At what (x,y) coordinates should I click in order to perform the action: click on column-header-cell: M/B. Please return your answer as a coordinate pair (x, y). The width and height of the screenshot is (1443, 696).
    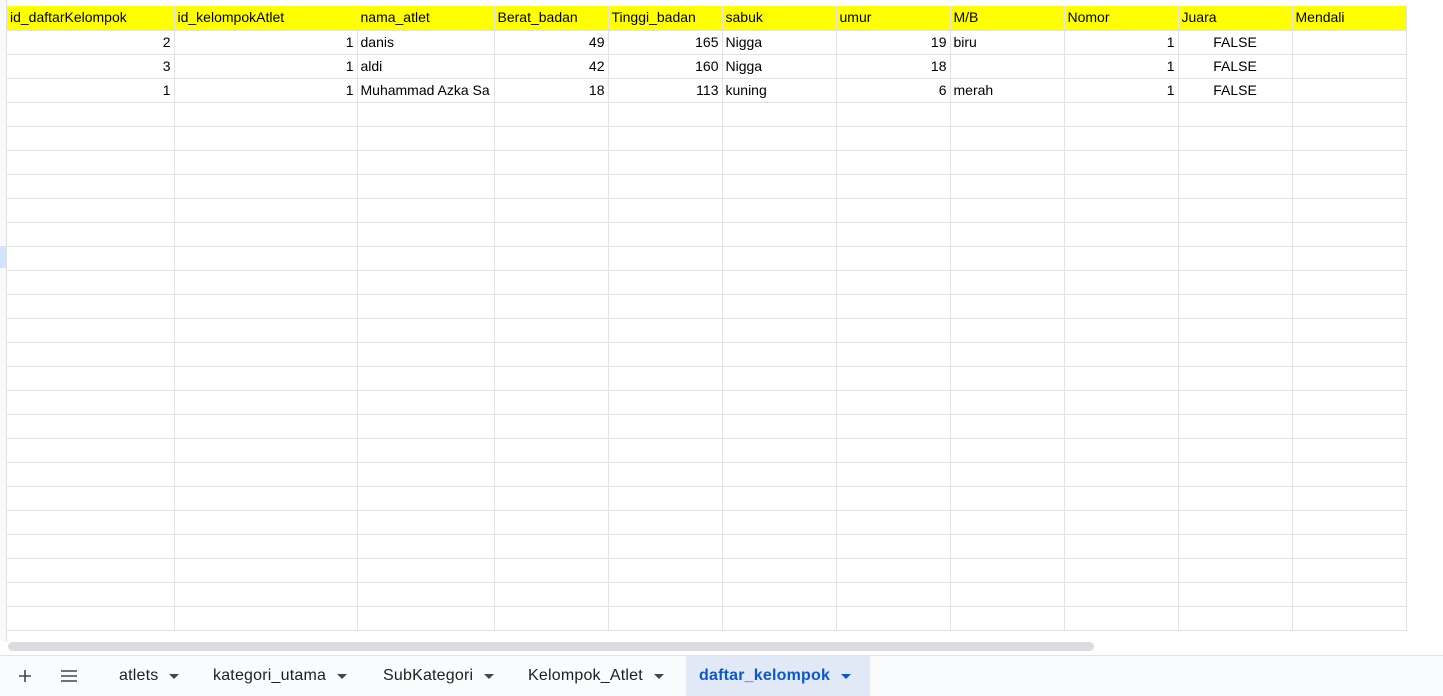
    Looking at the image, I should click on (1007, 18).